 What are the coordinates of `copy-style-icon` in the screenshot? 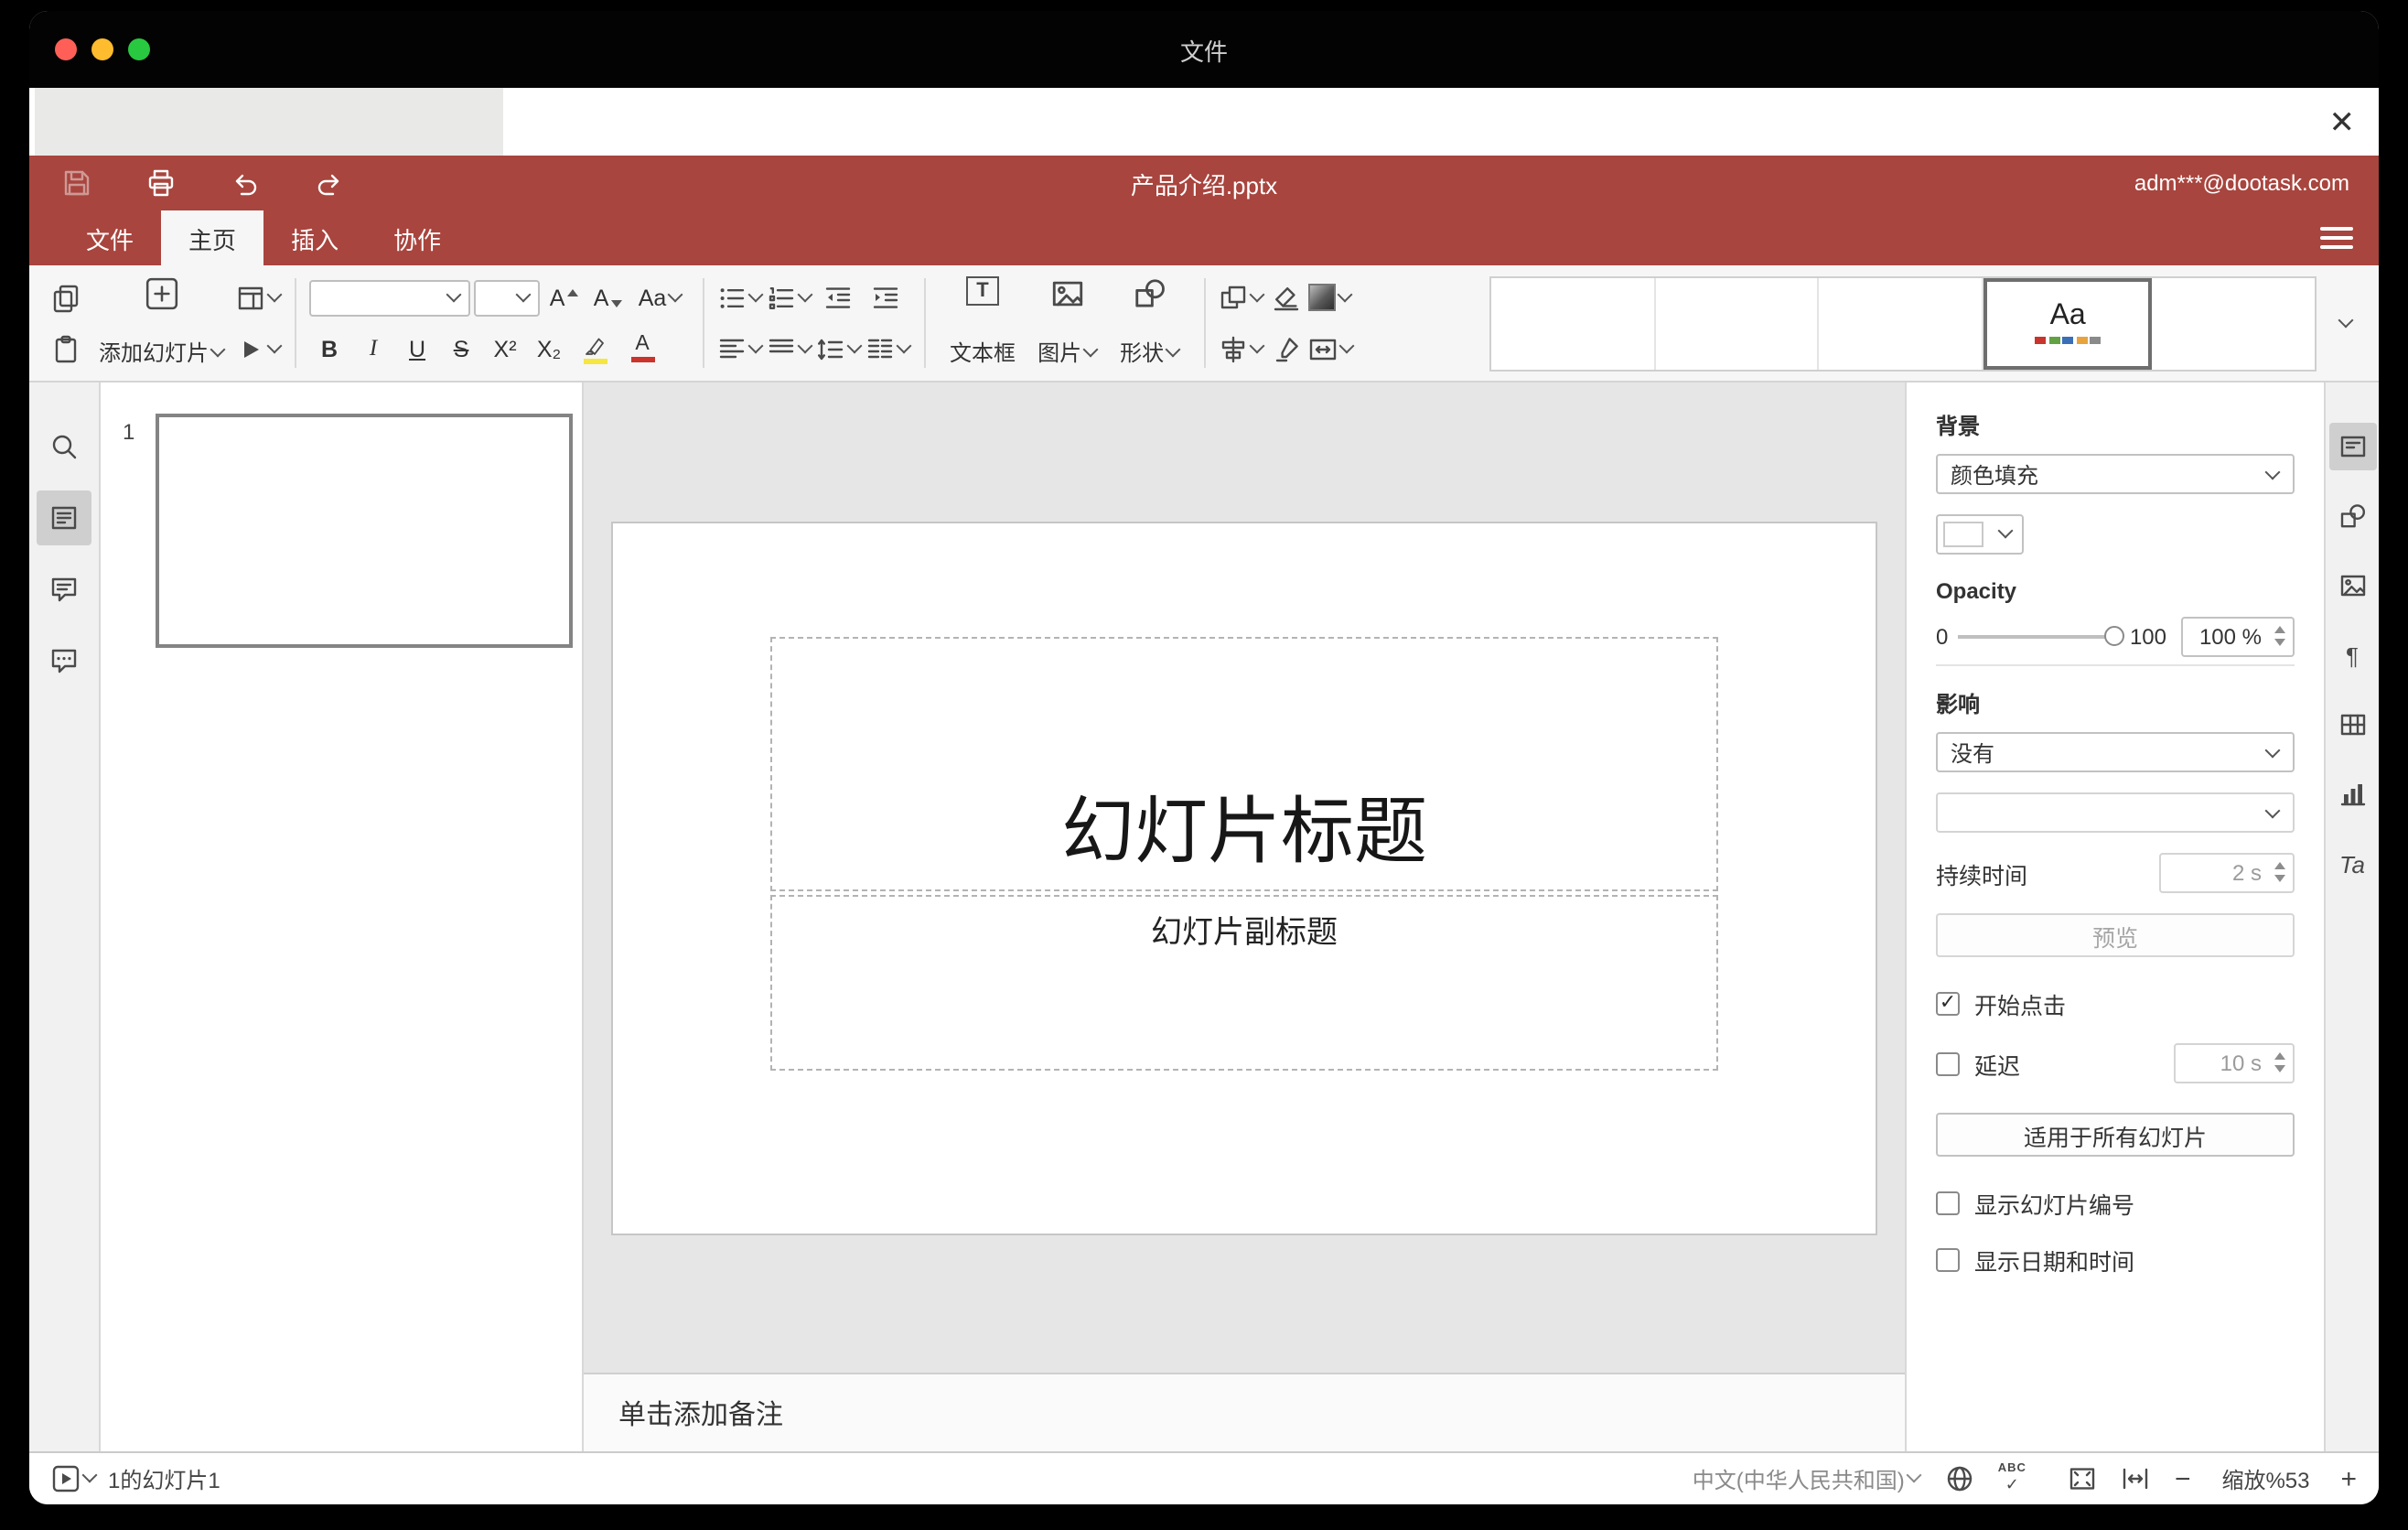 It's located at (1286, 349).